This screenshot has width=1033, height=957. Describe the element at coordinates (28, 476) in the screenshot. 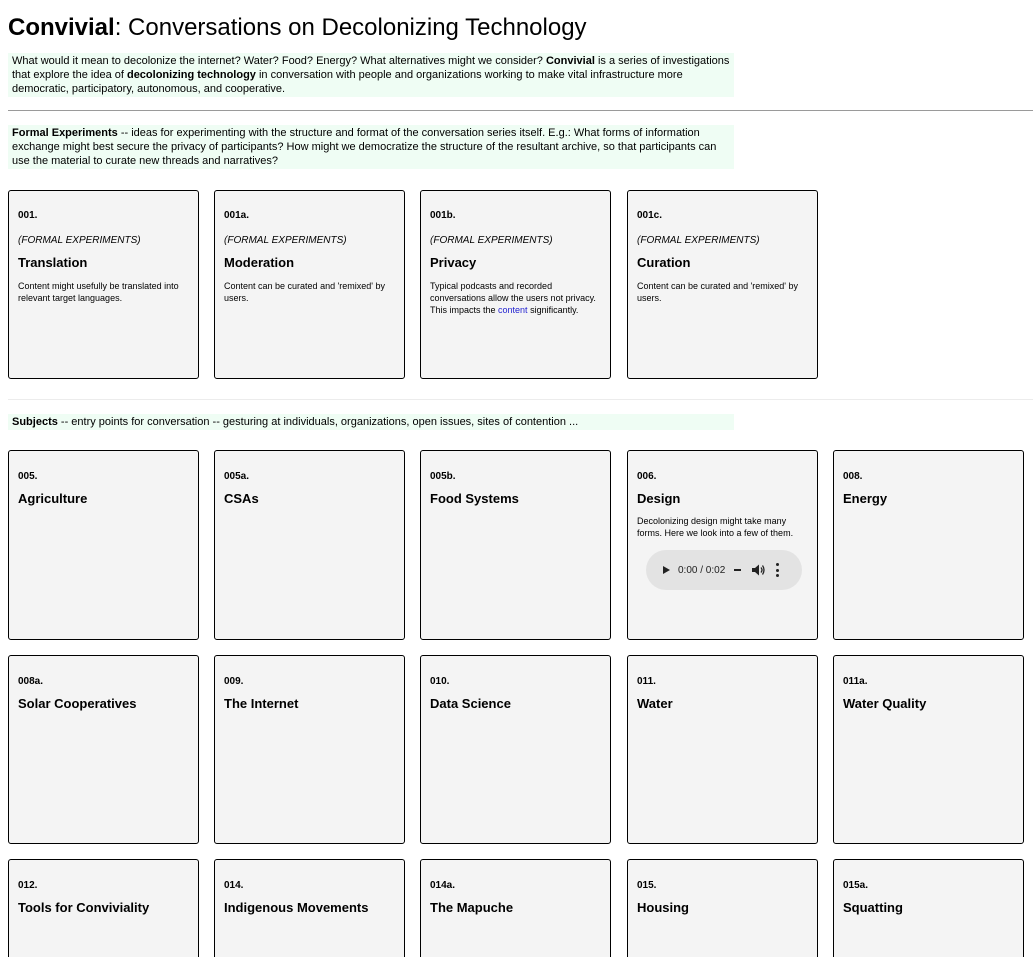

I see `card-number: 005.` at that location.